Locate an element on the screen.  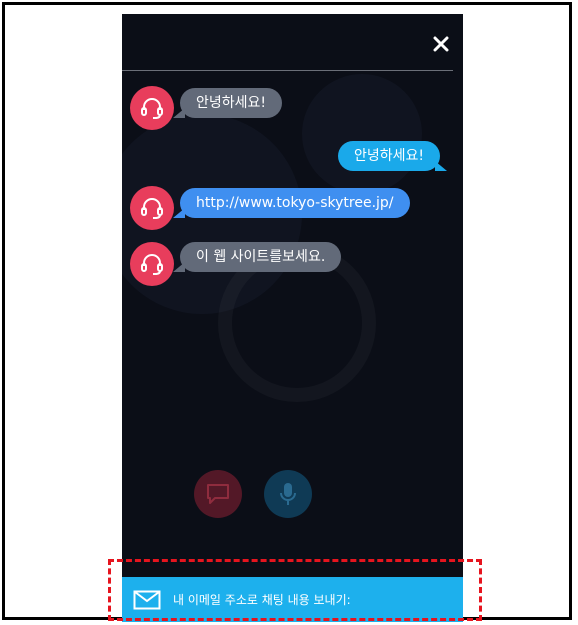
background-glow is located at coordinates (362, 134).